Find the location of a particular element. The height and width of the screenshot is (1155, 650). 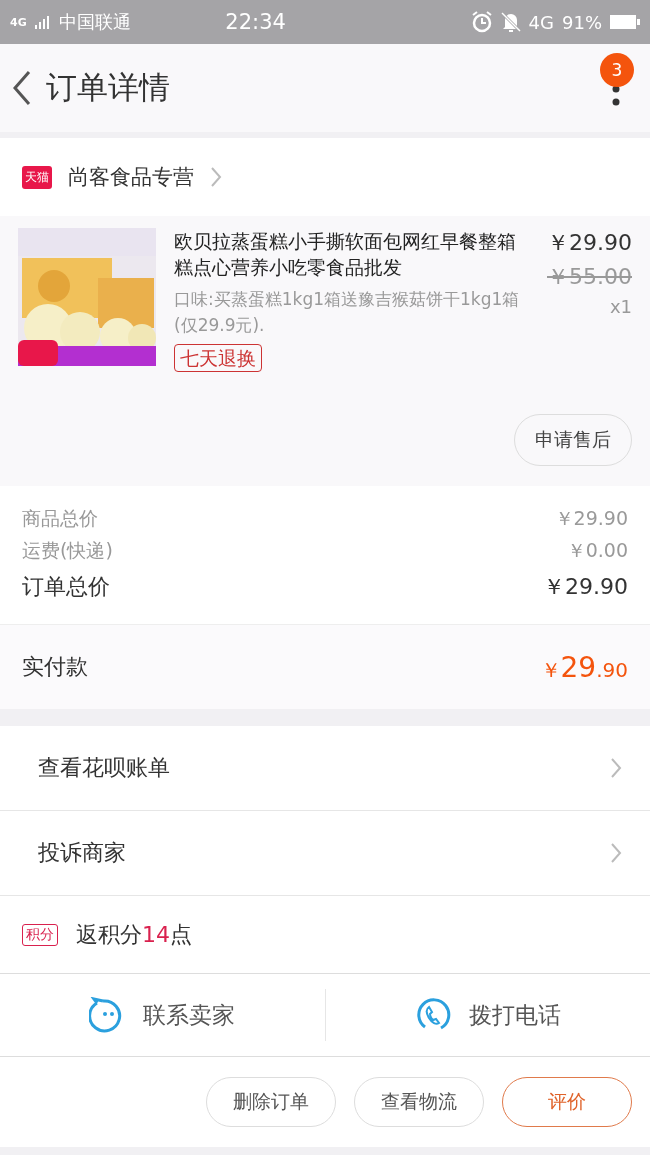

contact-button: 拨打电话 is located at coordinates (487, 1015).